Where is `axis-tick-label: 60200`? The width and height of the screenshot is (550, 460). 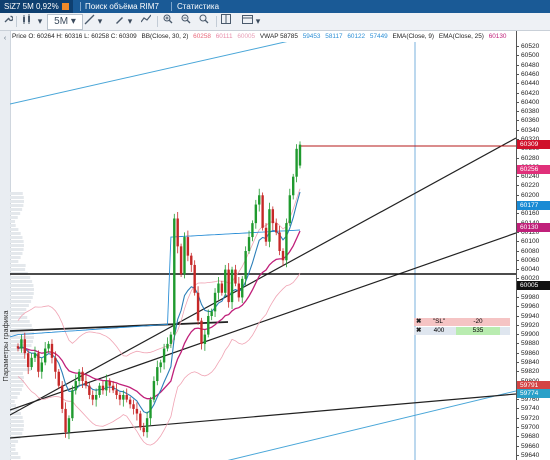 axis-tick-label: 60200 is located at coordinates (530, 195).